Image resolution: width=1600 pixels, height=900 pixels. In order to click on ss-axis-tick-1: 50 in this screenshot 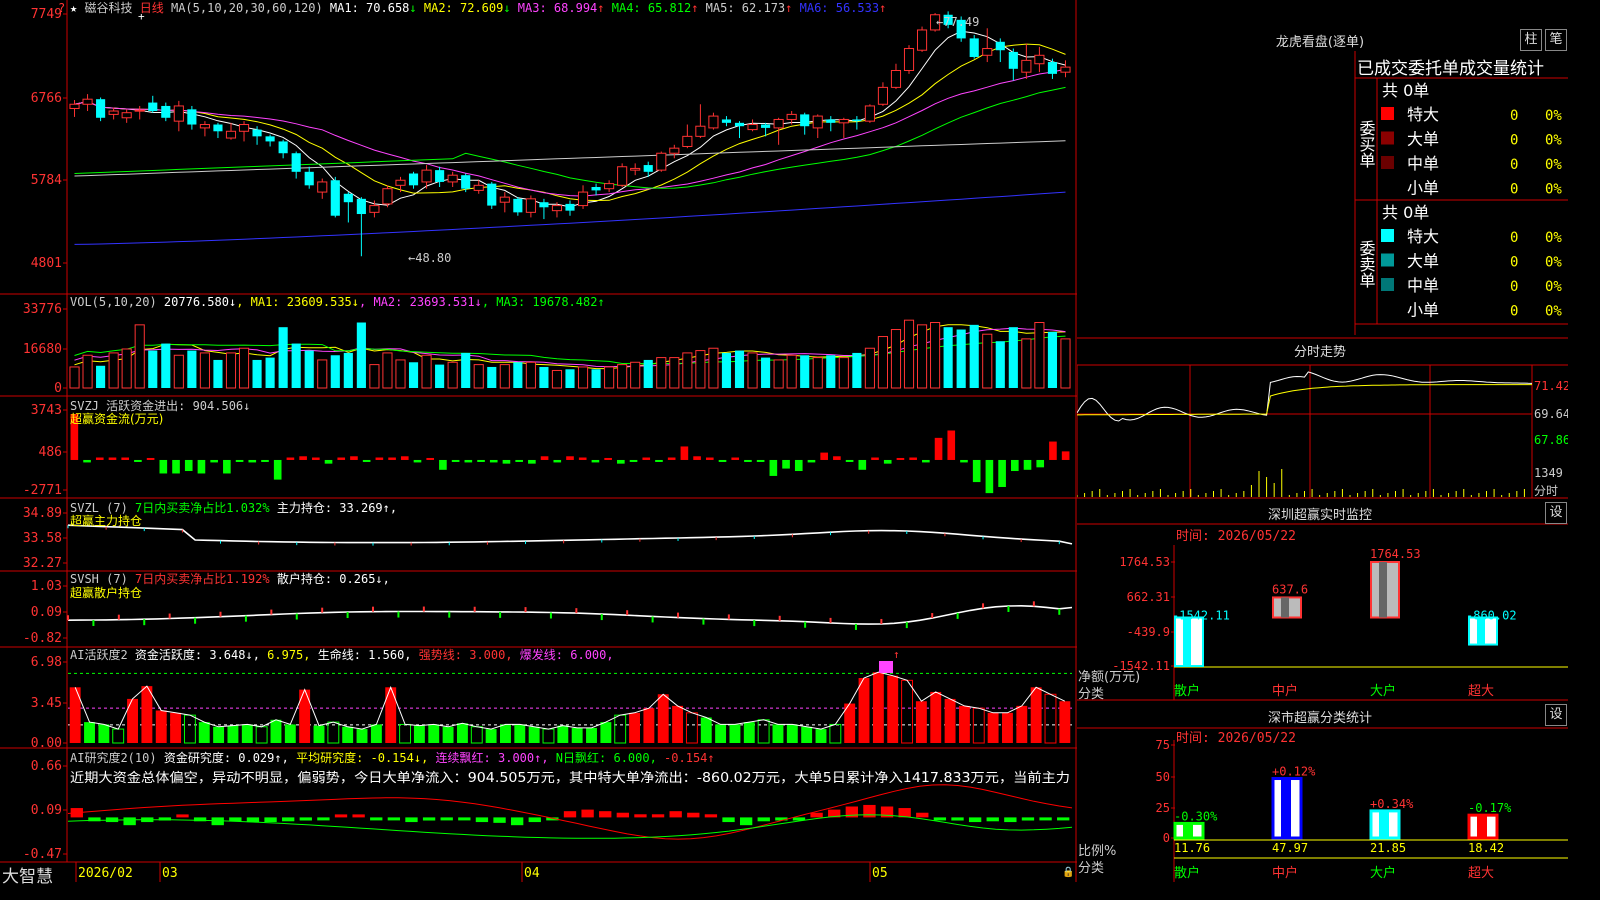, I will do `click(1163, 777)`.